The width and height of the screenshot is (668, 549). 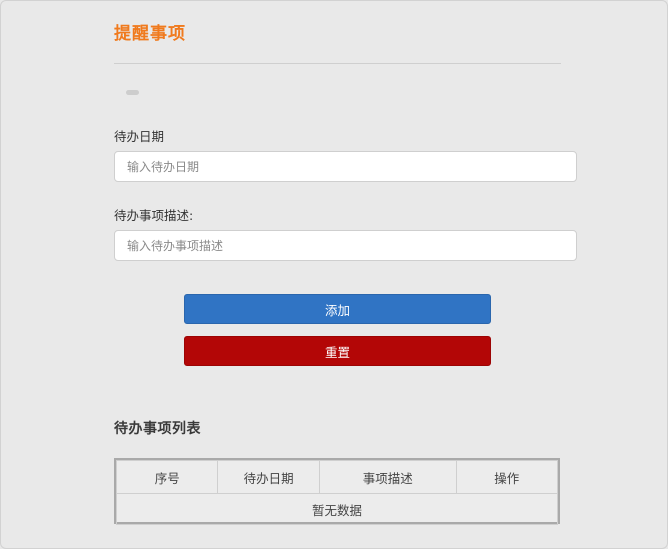 What do you see at coordinates (139, 136) in the screenshot?
I see `date-label: 待办日期` at bounding box center [139, 136].